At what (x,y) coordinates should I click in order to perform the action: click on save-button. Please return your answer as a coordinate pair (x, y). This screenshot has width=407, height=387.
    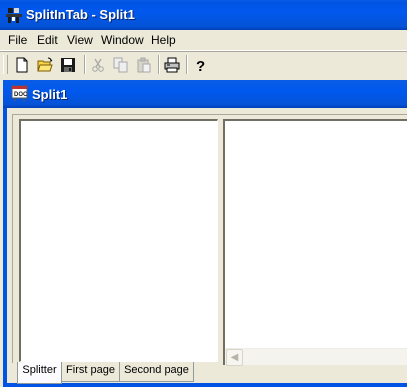
    Looking at the image, I should click on (68, 65).